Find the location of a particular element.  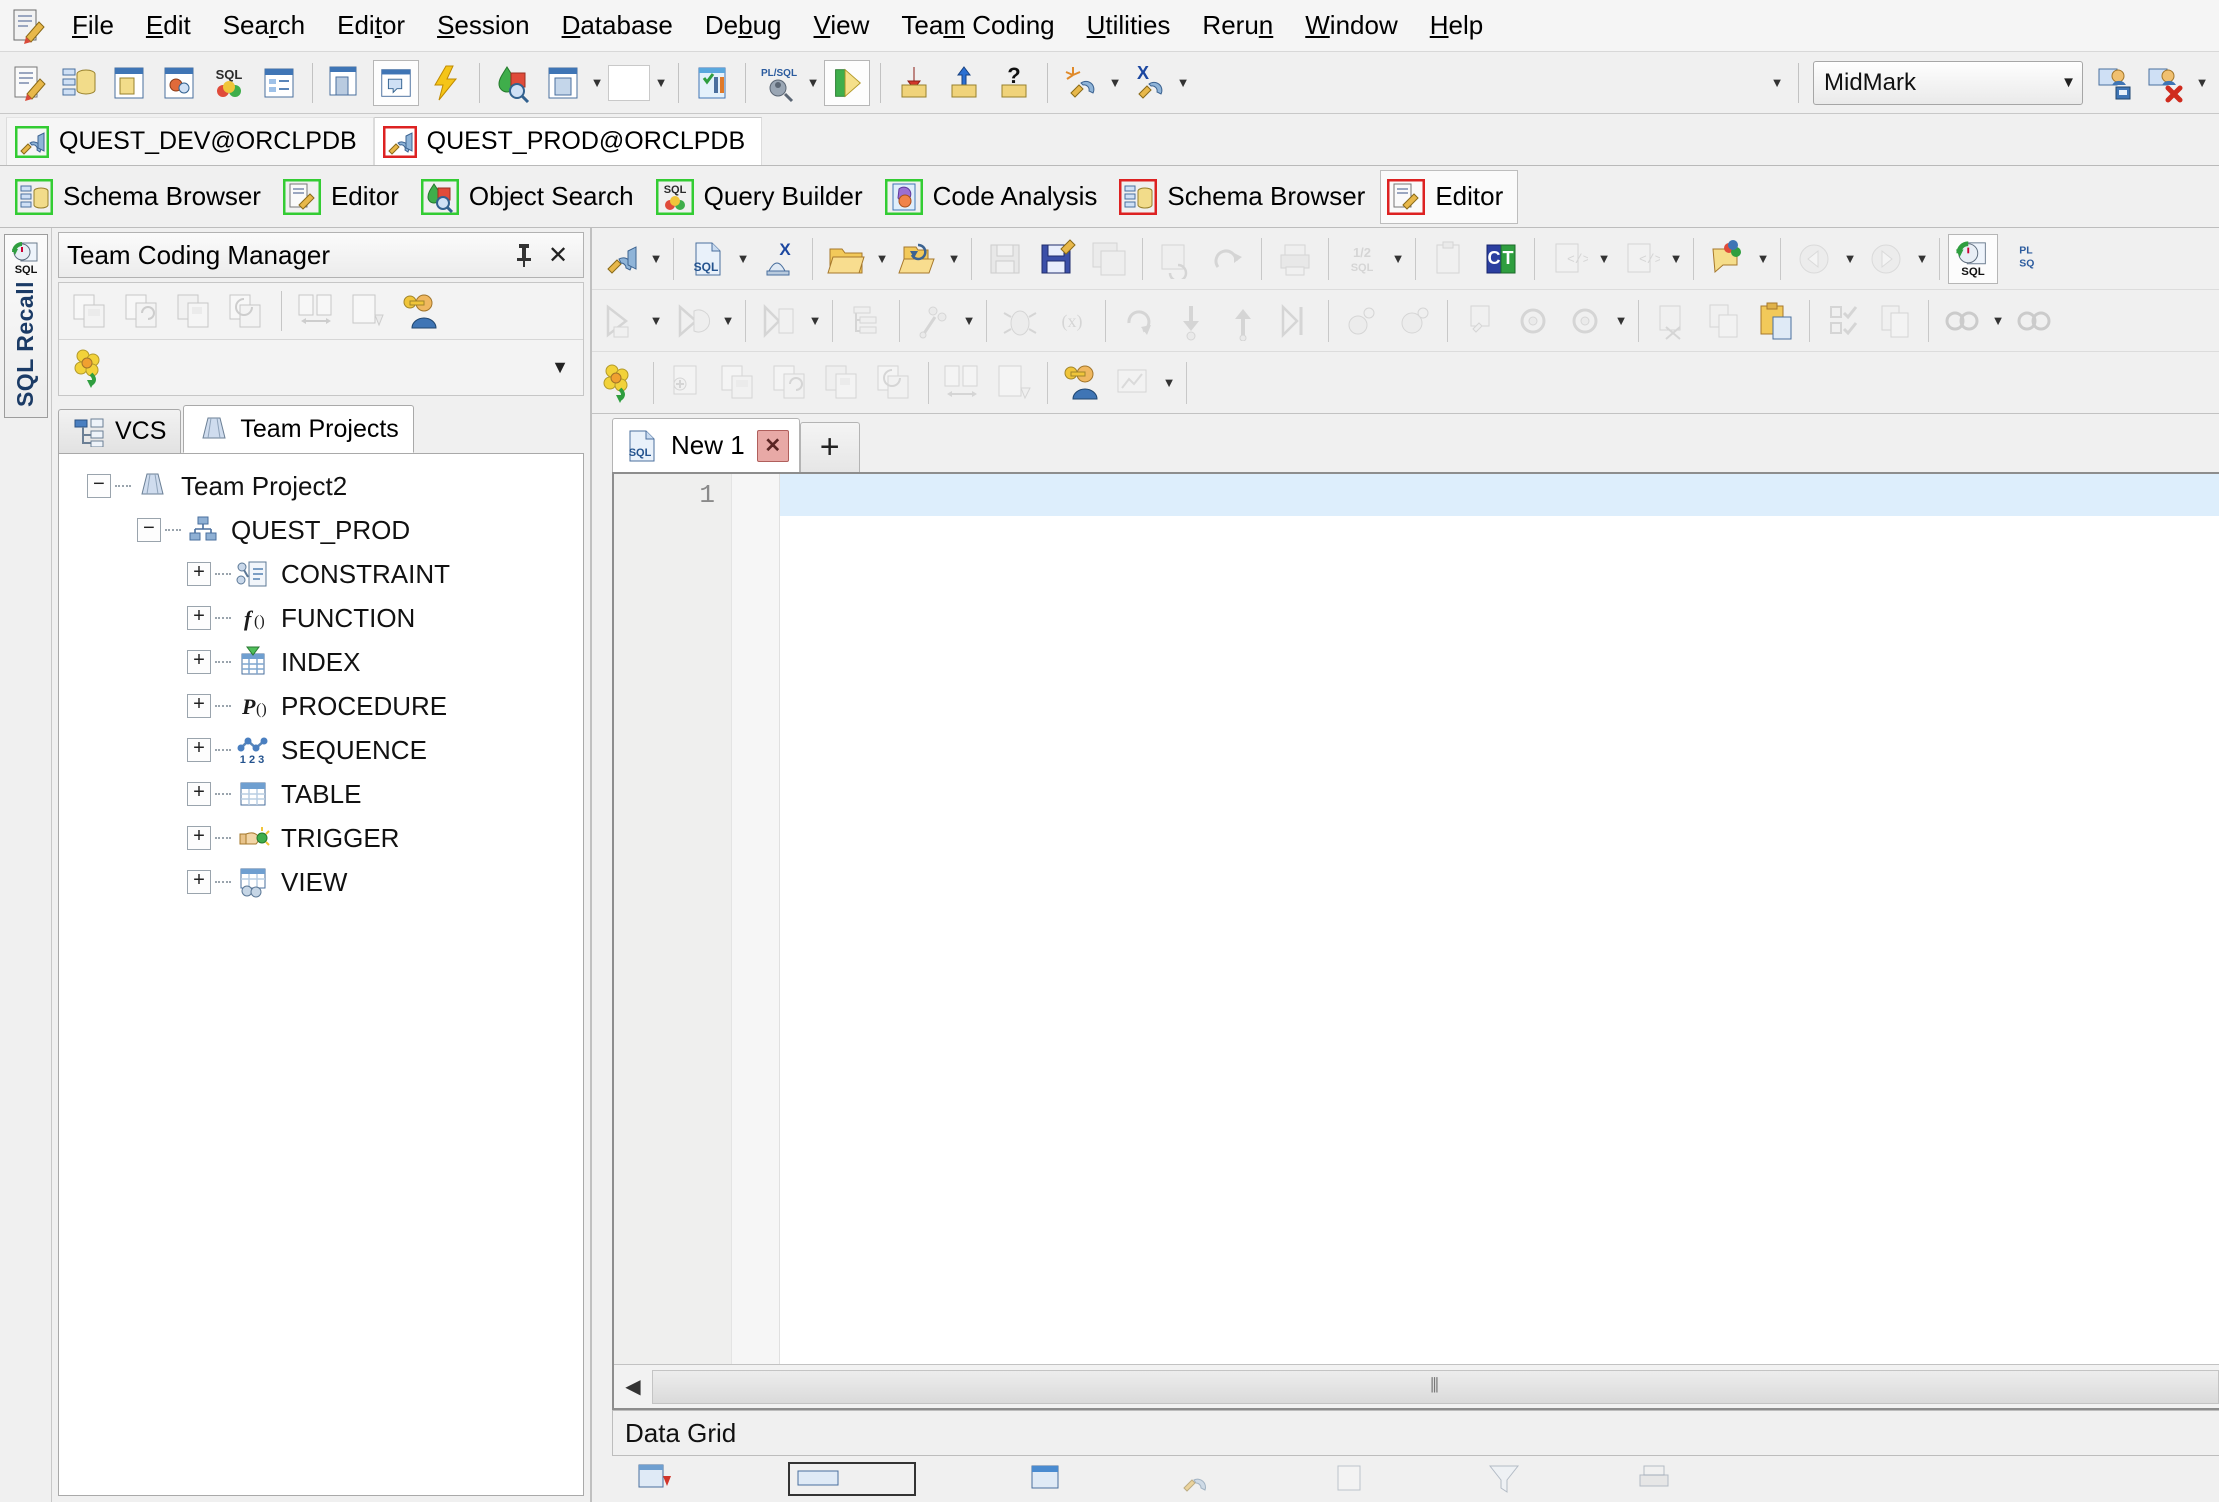

module-button-editor-prod: Editor is located at coordinates (1449, 196).